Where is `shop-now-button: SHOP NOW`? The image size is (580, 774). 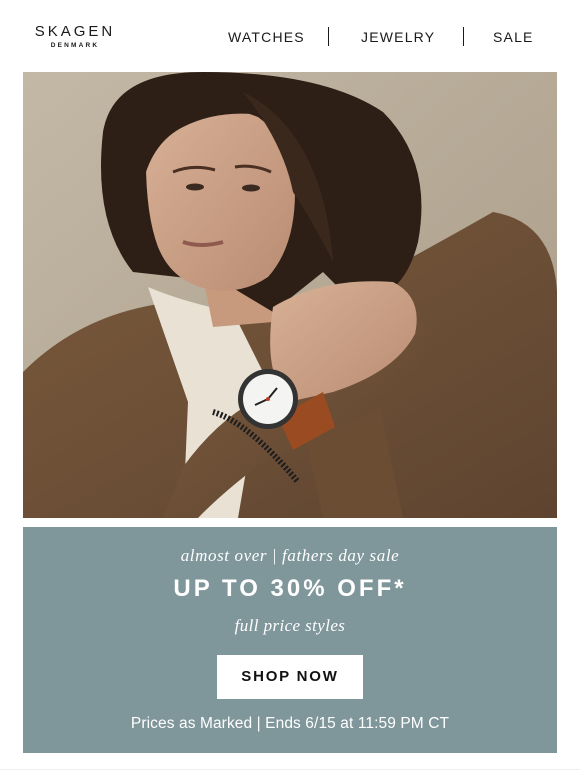 shop-now-button: SHOP NOW is located at coordinates (290, 677).